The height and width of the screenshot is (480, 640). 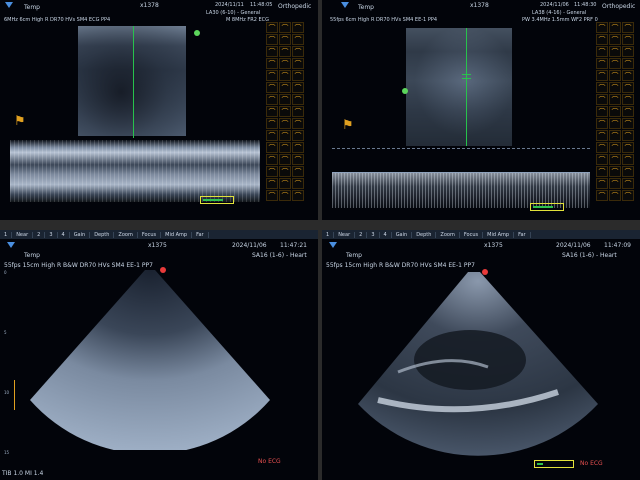 I want to click on focus-marker, so click(x=16, y=395).